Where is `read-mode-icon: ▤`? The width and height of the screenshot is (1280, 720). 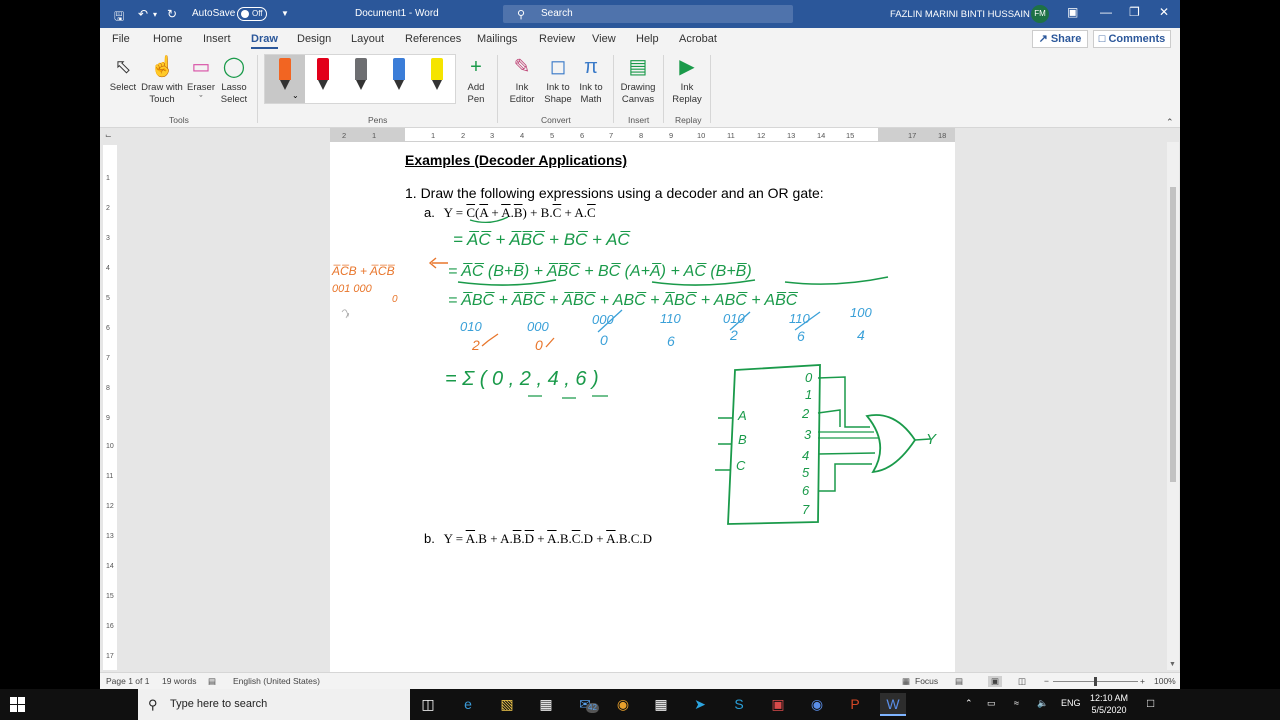
read-mode-icon: ▤ is located at coordinates (959, 681).